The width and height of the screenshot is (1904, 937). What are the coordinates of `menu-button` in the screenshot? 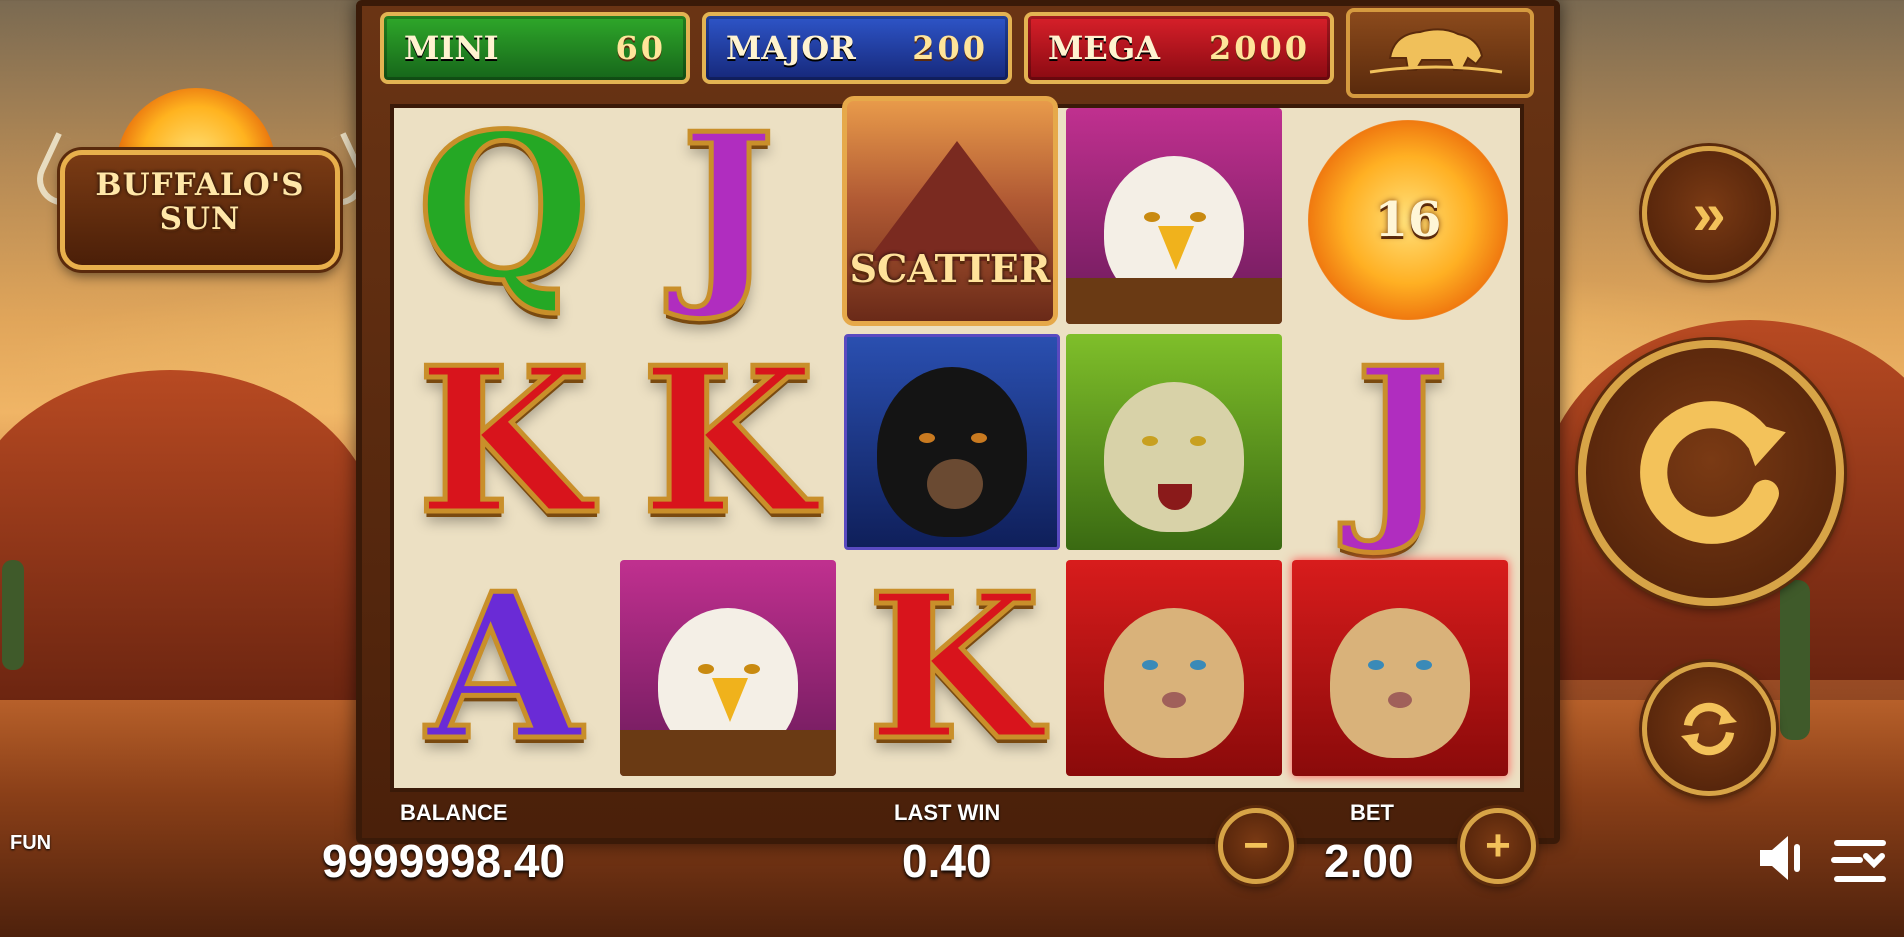 It's located at (1861, 860).